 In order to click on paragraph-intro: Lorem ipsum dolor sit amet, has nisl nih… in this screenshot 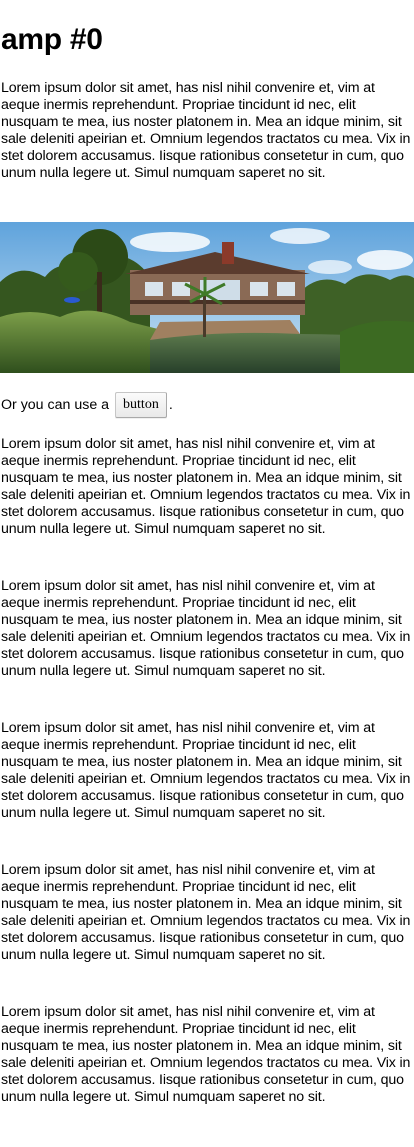, I will do `click(206, 130)`.